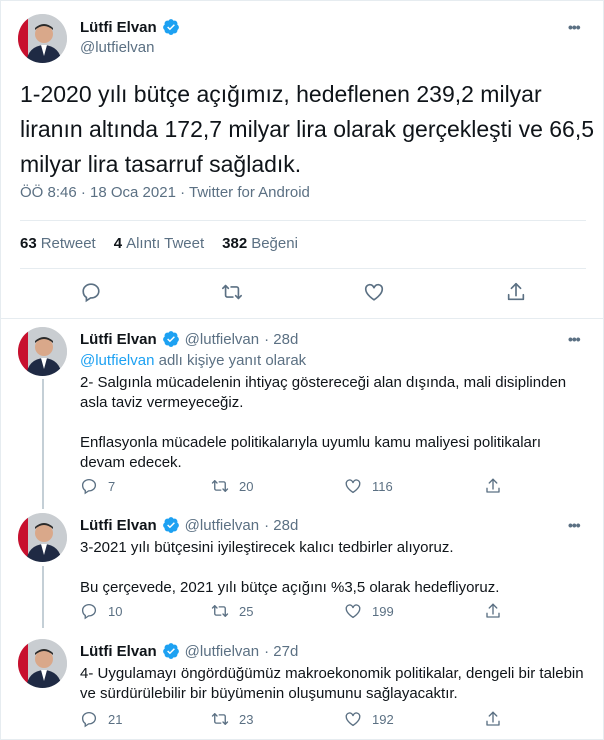 The width and height of the screenshot is (604, 740). What do you see at coordinates (369, 719) in the screenshot?
I see `like-button: 192` at bounding box center [369, 719].